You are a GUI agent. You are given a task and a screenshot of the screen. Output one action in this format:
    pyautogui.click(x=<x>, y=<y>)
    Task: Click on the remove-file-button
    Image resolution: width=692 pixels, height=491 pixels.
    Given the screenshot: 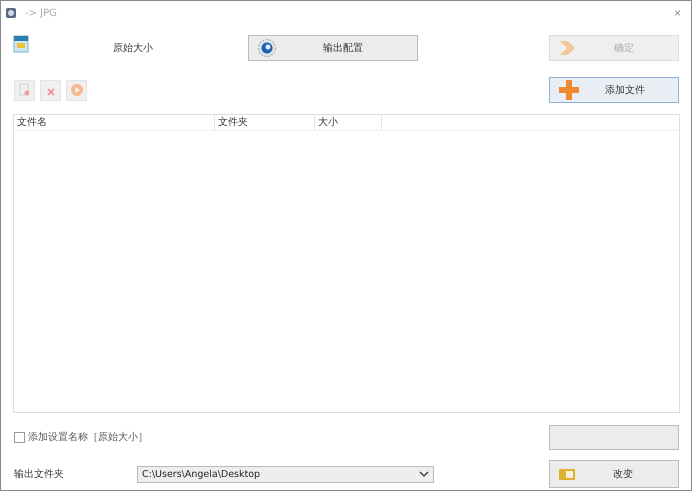 What is the action you would take?
    pyautogui.click(x=24, y=90)
    